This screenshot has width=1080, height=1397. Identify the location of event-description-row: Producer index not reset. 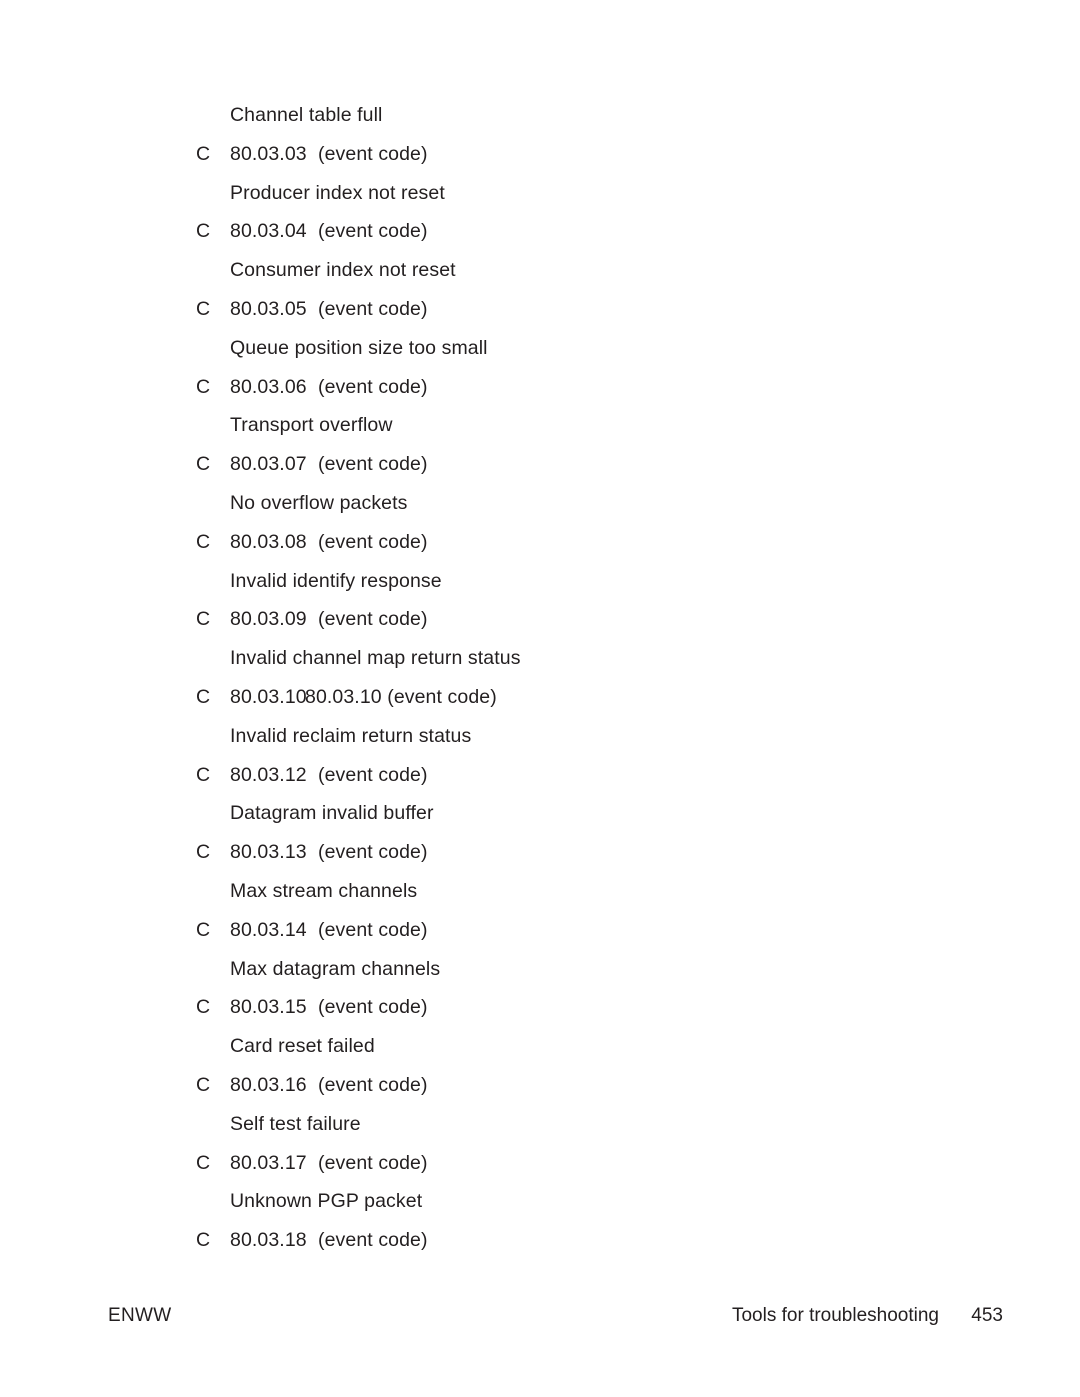
(540, 193).